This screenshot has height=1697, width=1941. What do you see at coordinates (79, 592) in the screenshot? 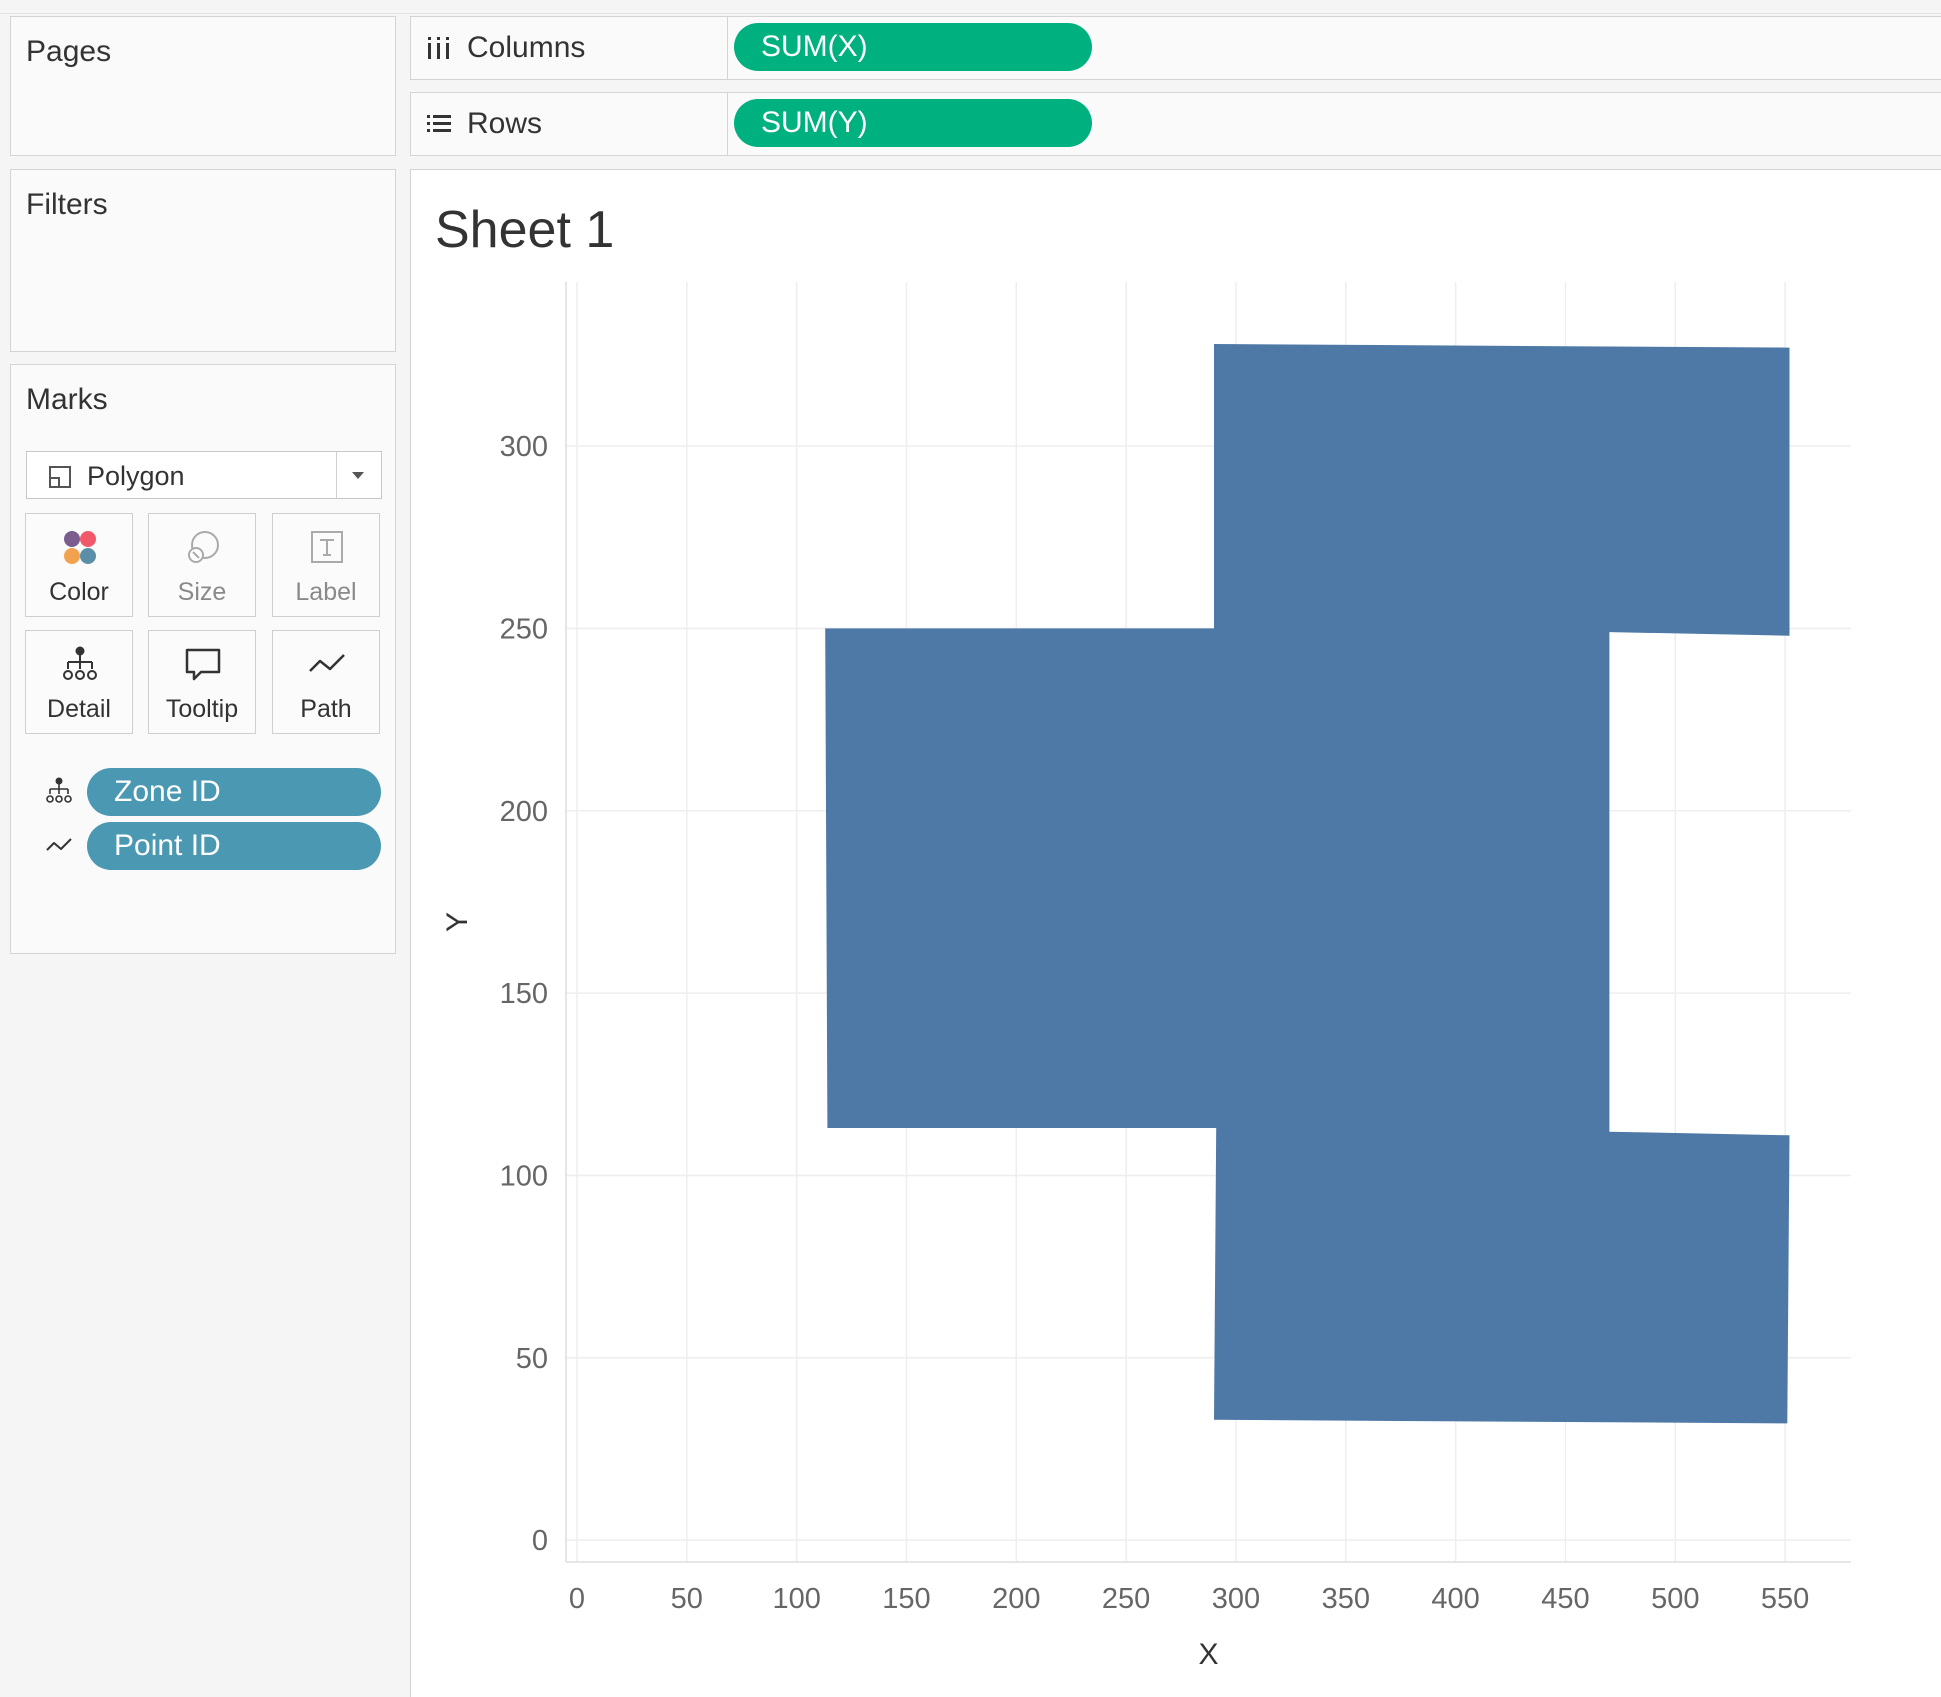
I see `color-button-label: Color` at bounding box center [79, 592].